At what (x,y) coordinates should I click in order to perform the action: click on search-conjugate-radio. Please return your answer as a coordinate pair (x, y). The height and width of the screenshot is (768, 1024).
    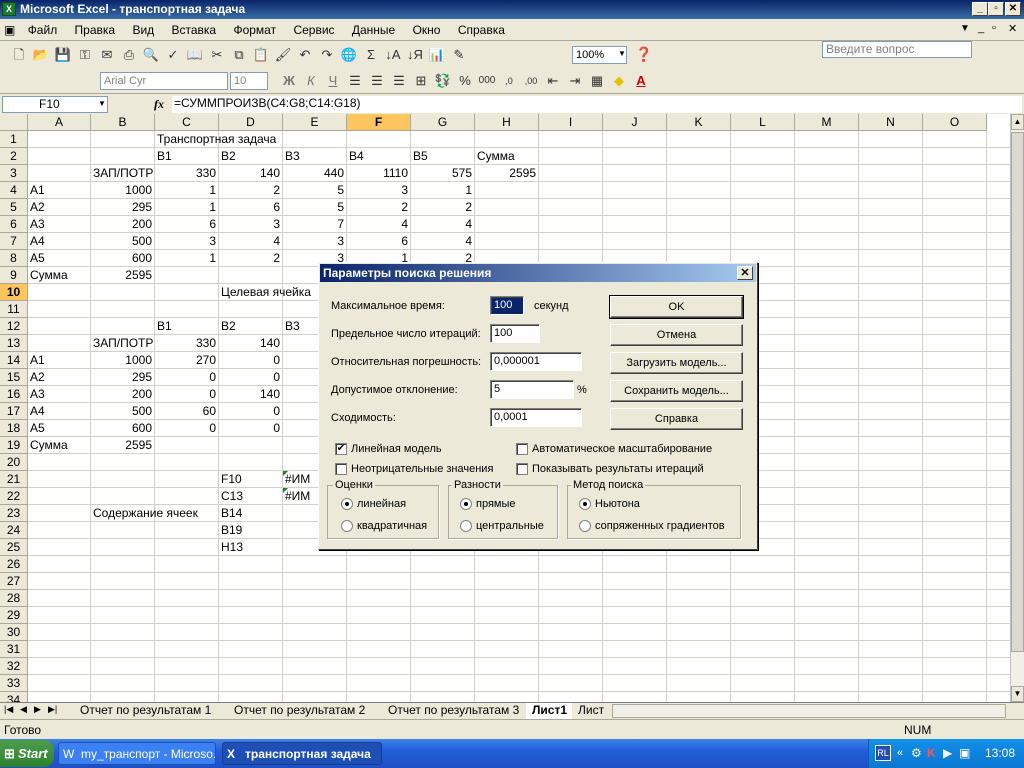
    Looking at the image, I should click on (585, 526).